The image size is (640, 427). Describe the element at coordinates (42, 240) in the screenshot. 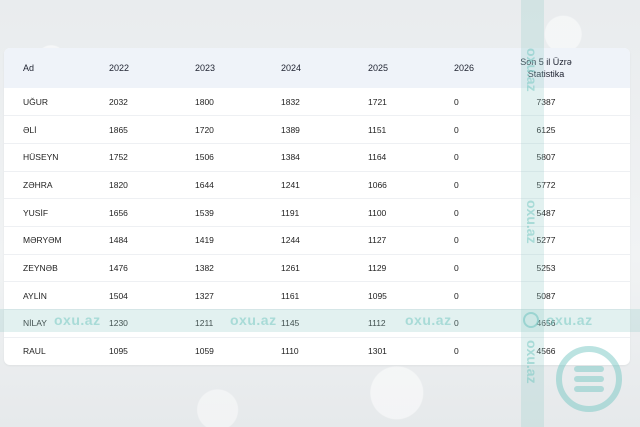

I see `cell-name: MƏRYƏM` at that location.